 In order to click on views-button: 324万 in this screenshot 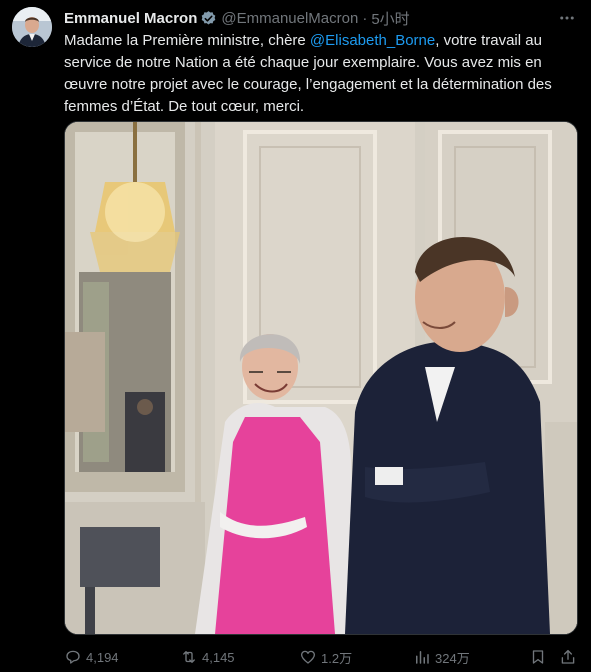, I will do `click(441, 657)`.